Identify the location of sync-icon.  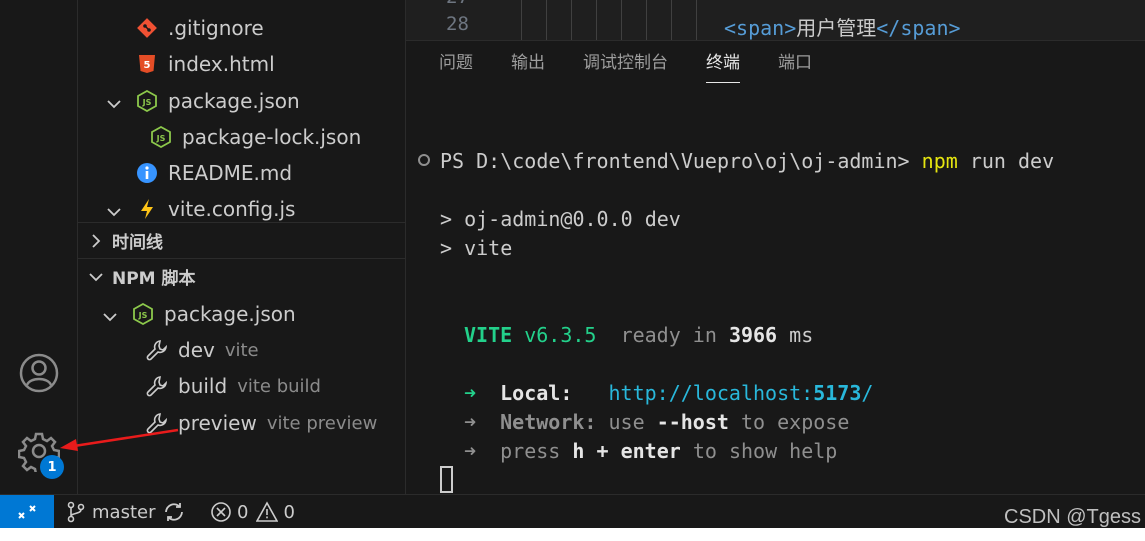
(174, 512).